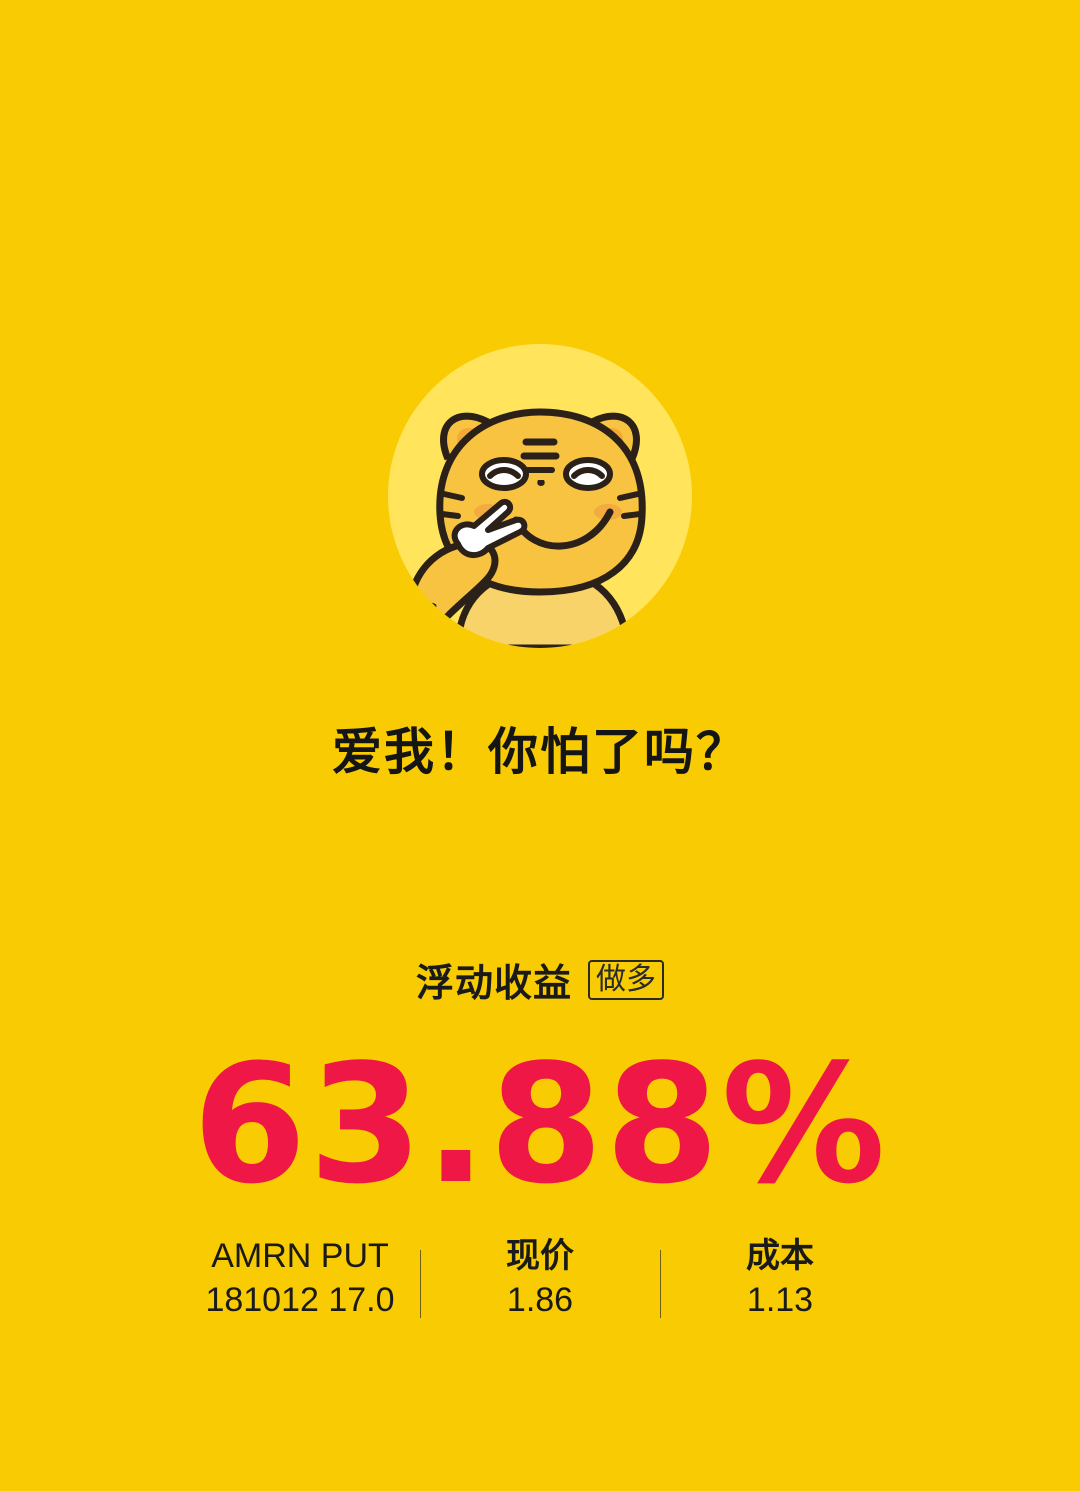  I want to click on pnl-label-row: 浮动收益 做多, so click(540, 979).